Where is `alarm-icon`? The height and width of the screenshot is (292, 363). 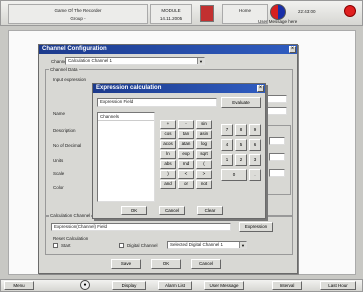 alarm-icon is located at coordinates (350, 11).